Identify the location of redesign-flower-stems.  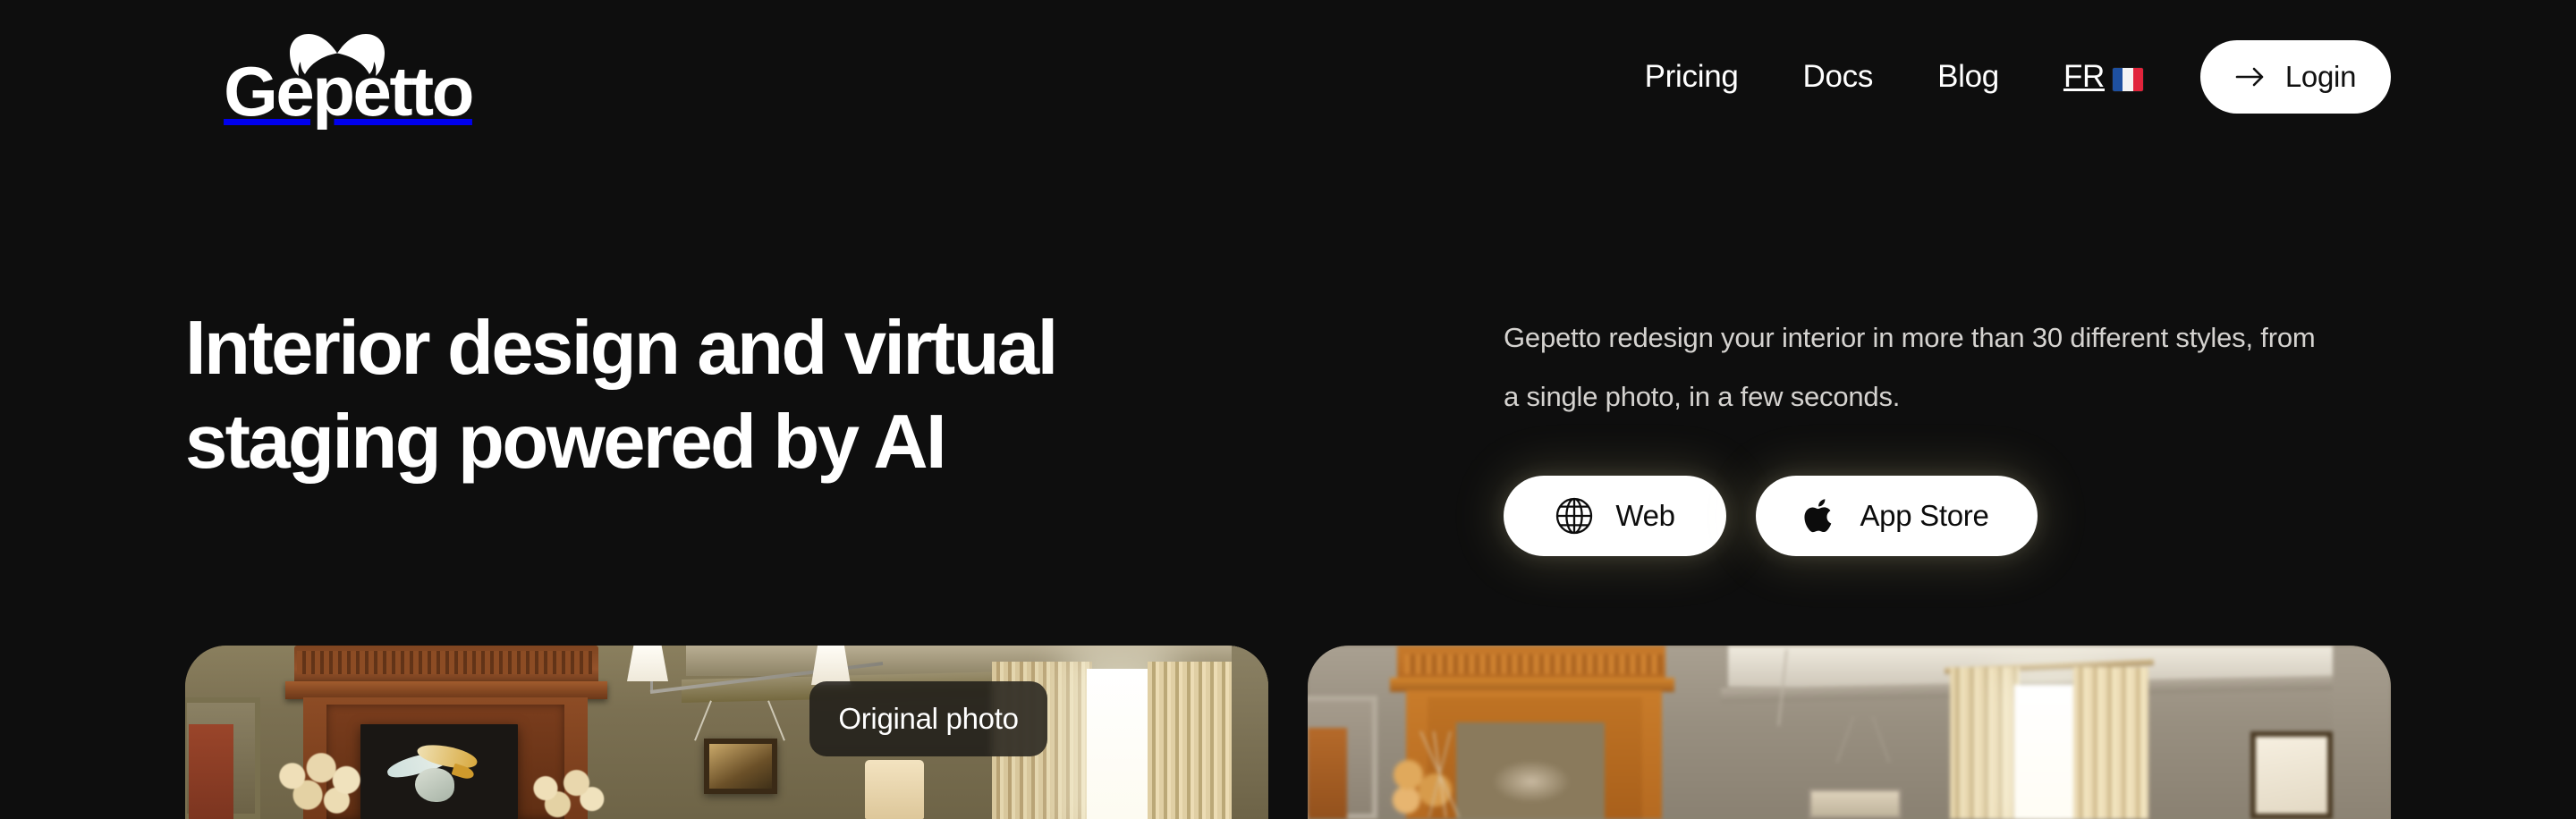
(1440, 774).